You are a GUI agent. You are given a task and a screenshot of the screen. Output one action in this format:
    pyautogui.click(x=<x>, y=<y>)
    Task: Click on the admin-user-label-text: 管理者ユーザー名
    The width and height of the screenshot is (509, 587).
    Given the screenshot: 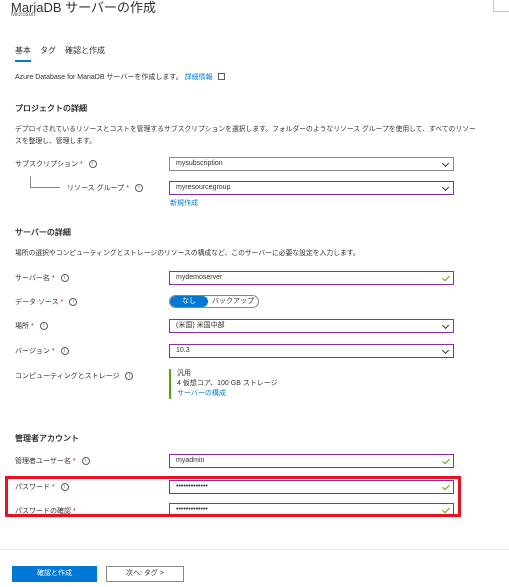 What is the action you would take?
    pyautogui.click(x=43, y=461)
    